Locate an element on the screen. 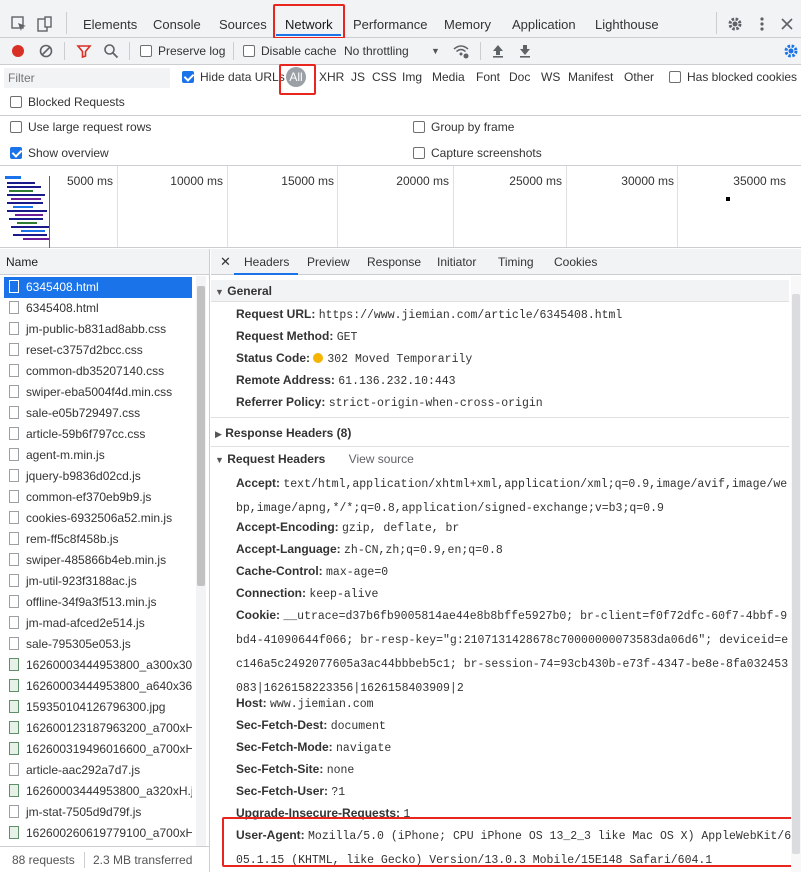 Image resolution: width=801 pixels, height=873 pixels. request-row: 162600260619779100_a700xH.j is located at coordinates (98, 833).